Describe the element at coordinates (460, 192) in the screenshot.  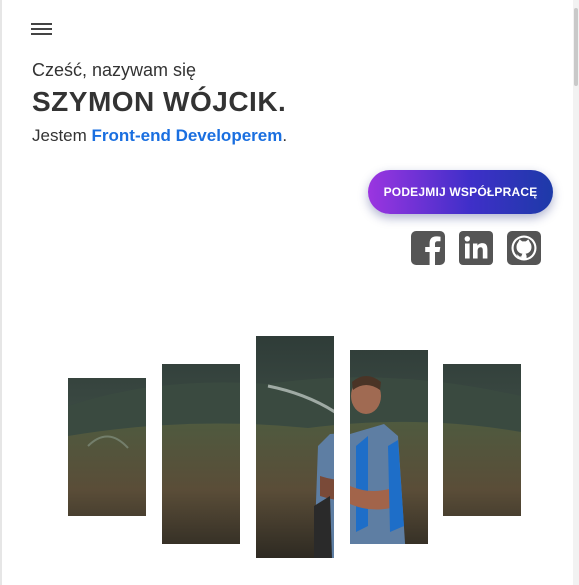
I see `cooperate-button: PODEJMIJ WSPÓŁPRACĘ` at that location.